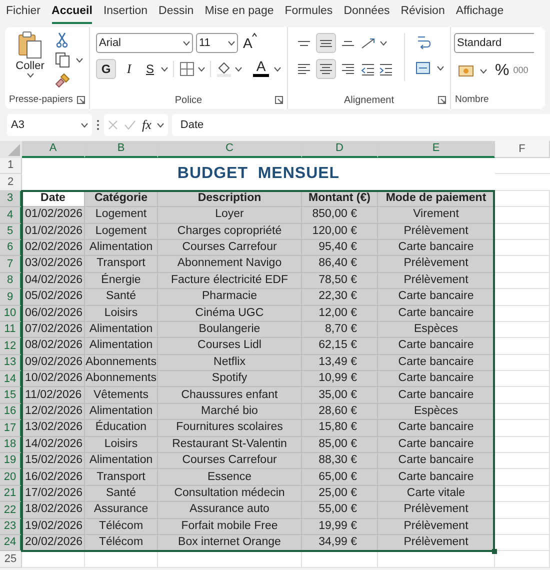 The height and width of the screenshot is (570, 550). What do you see at coordinates (340, 330) in the screenshot?
I see `table-cell: 8,70 €` at bounding box center [340, 330].